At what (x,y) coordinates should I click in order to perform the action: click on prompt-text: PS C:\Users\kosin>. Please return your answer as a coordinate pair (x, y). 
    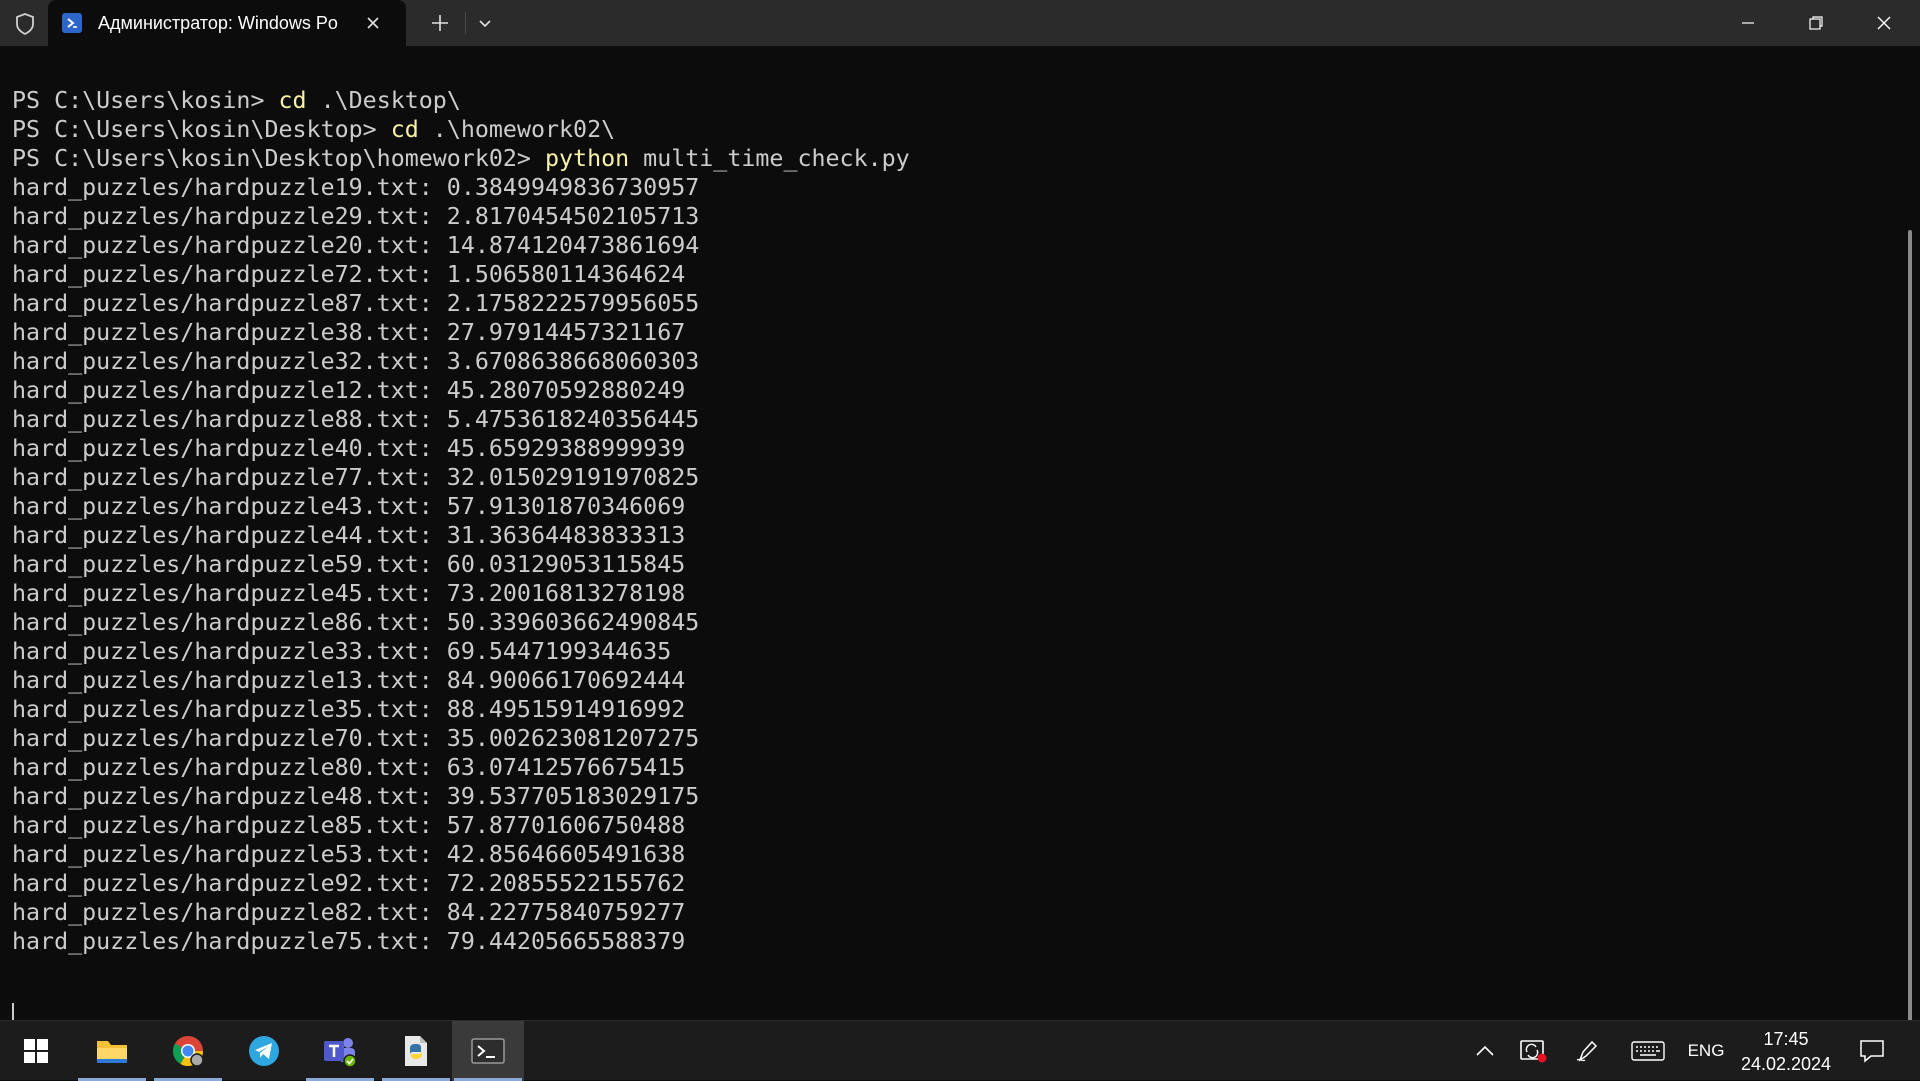
    Looking at the image, I should click on (145, 100).